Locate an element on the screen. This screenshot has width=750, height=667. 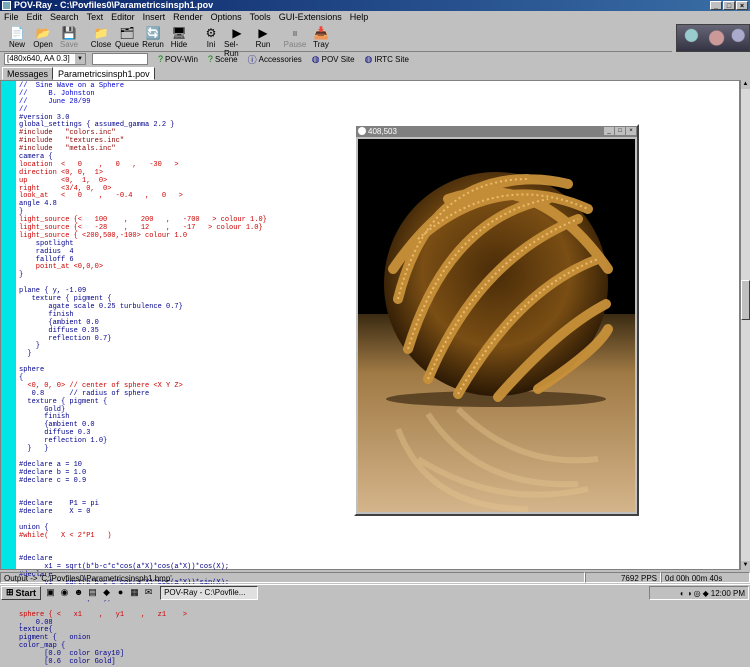
pov-win-link: ? POV-Win is located at coordinates (178, 59).